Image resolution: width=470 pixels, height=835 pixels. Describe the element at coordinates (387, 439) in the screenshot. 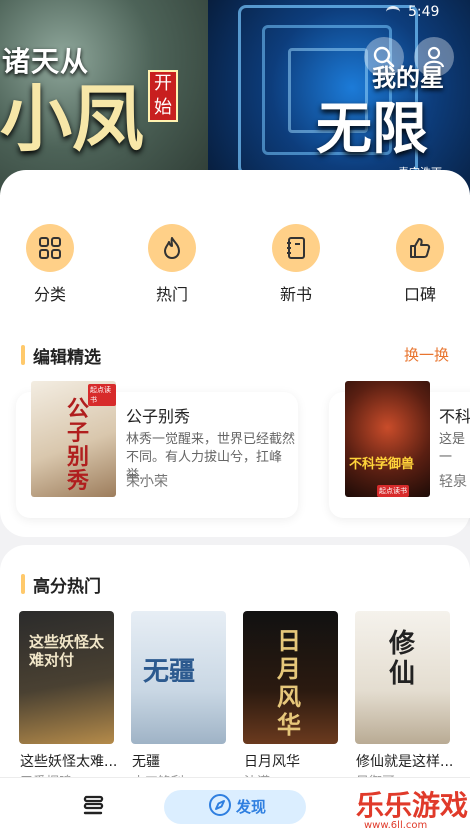

I see `book-cover: 起点读书 不科学御兽` at that location.